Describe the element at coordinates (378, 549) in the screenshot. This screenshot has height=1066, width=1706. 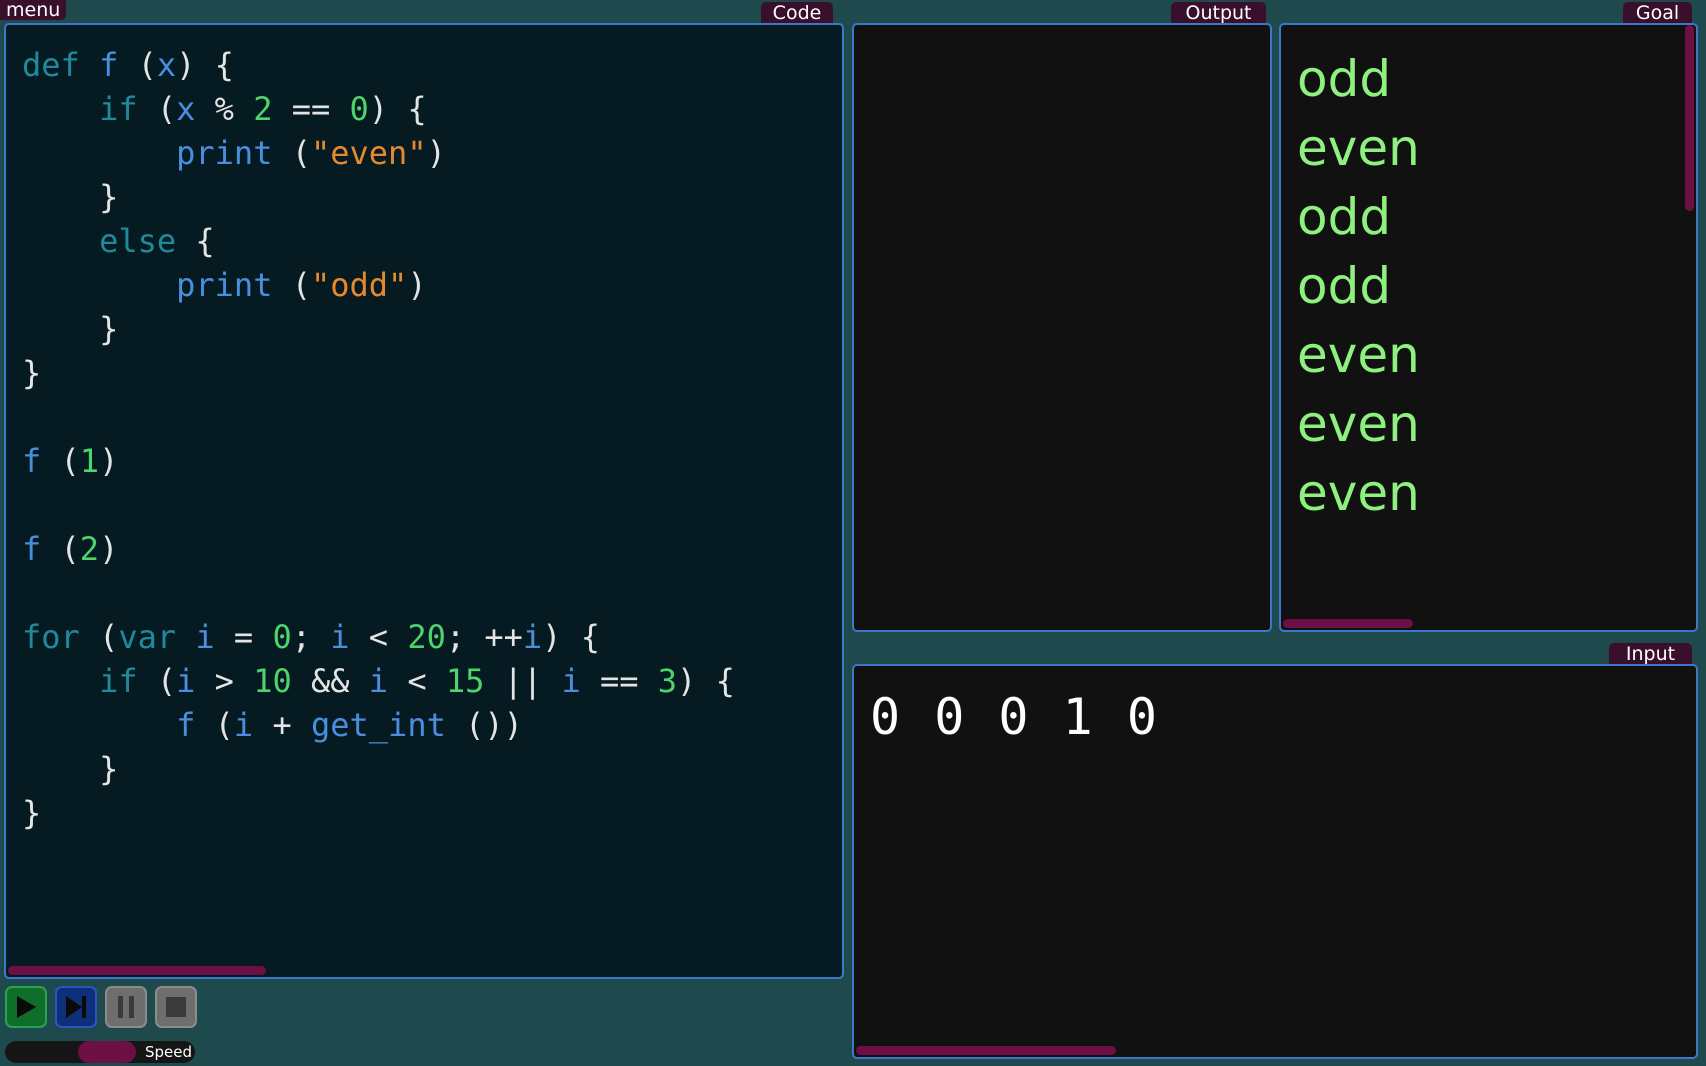
I see `code-line: f (2)` at that location.